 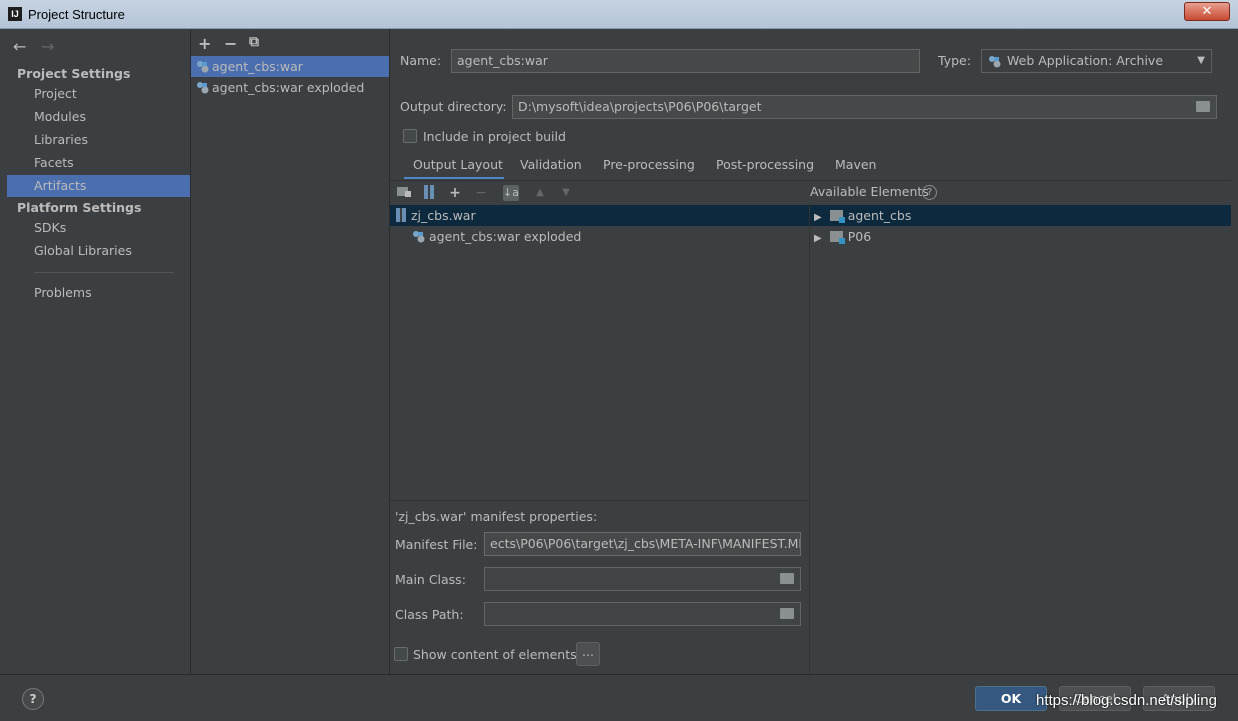 What do you see at coordinates (204, 43) in the screenshot?
I see `add-artifact-button: +` at bounding box center [204, 43].